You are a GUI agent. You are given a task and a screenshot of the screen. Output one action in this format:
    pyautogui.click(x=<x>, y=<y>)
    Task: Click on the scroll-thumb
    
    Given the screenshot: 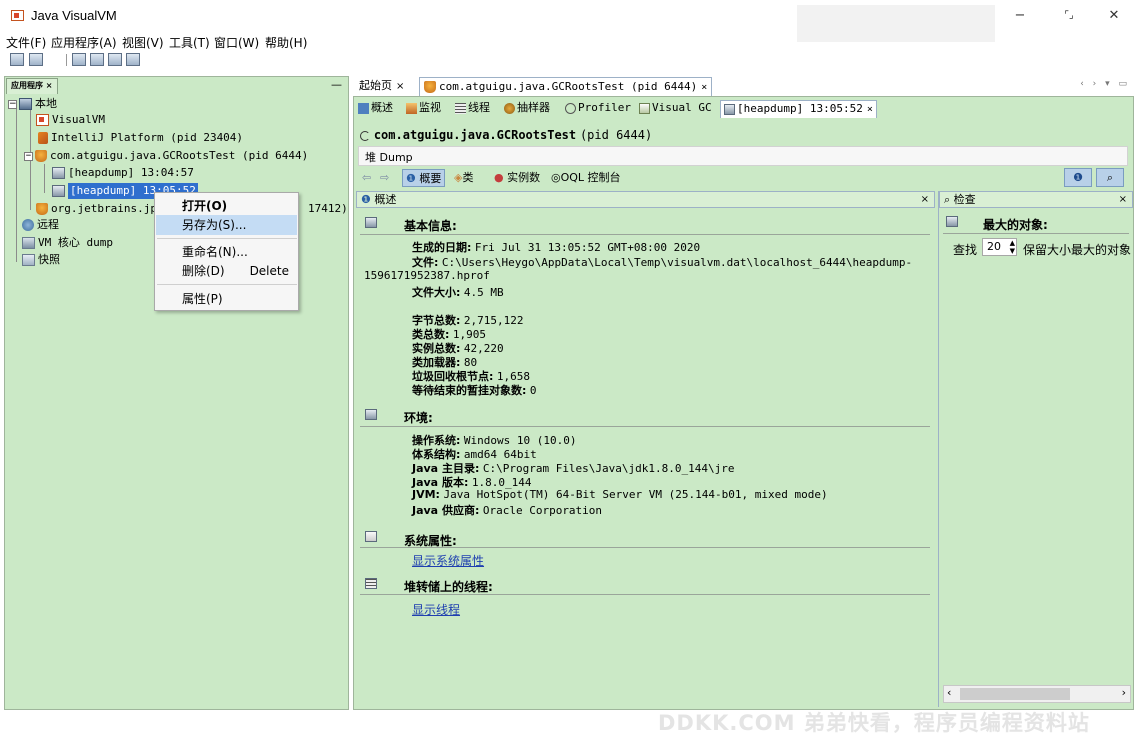 What is the action you would take?
    pyautogui.click(x=1015, y=694)
    